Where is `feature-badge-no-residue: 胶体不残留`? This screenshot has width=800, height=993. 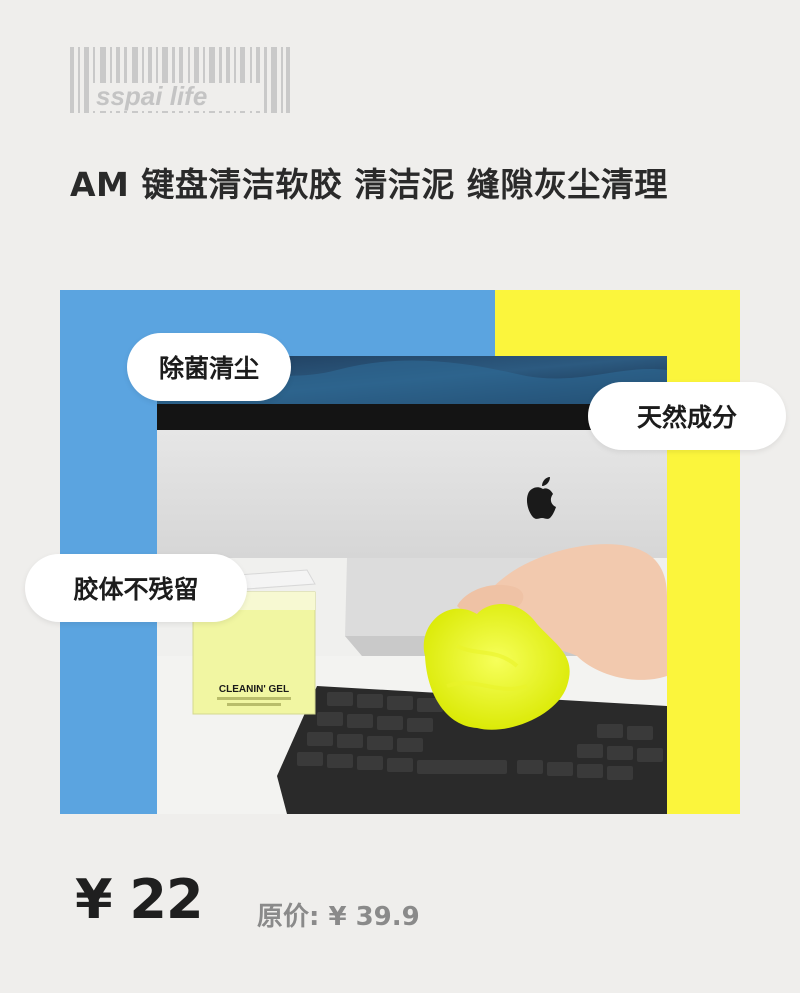 feature-badge-no-residue: 胶体不残留 is located at coordinates (136, 588).